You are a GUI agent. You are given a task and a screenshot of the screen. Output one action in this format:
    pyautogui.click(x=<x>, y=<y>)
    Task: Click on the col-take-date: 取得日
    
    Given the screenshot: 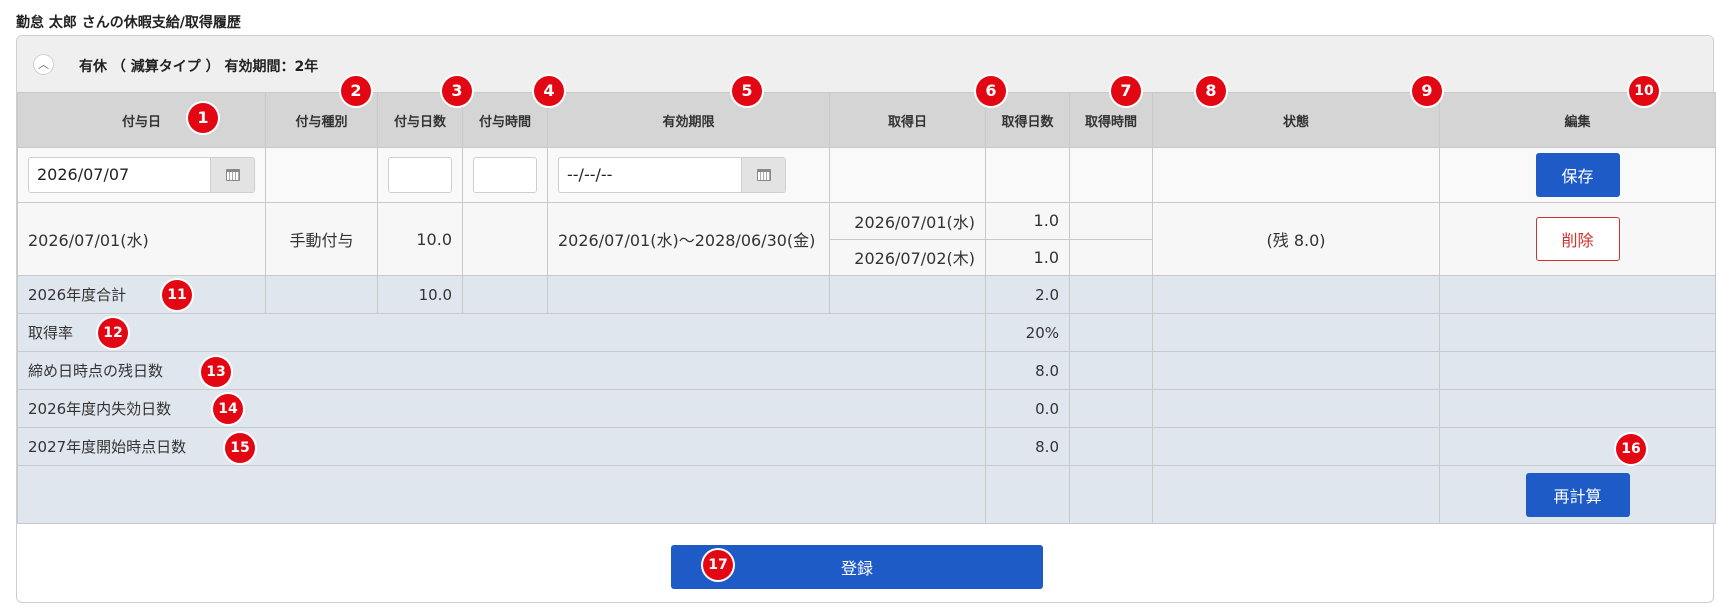 What is the action you would take?
    pyautogui.click(x=907, y=120)
    